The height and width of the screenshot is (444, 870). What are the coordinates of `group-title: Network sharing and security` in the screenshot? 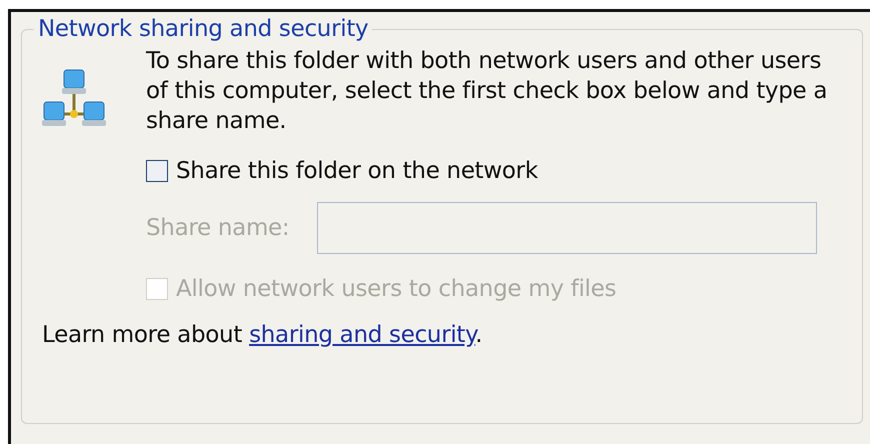 It's located at (203, 29).